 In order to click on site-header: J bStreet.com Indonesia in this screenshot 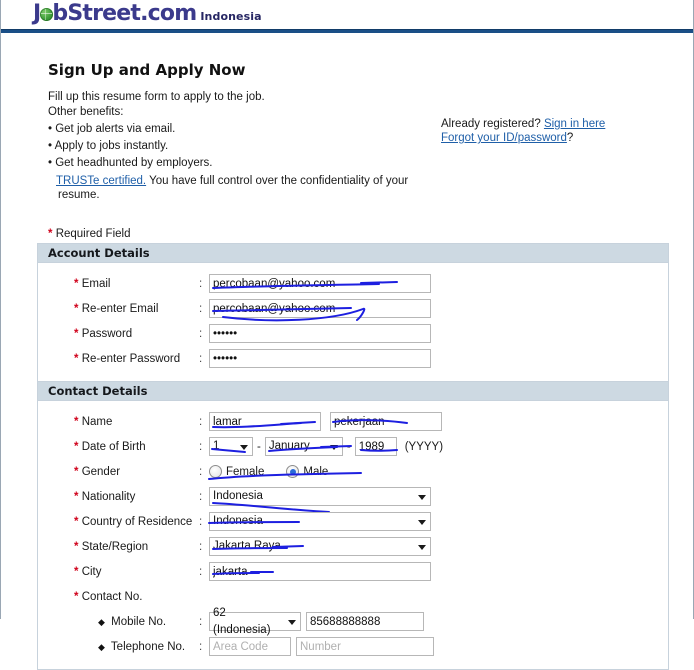, I will do `click(347, 14)`.